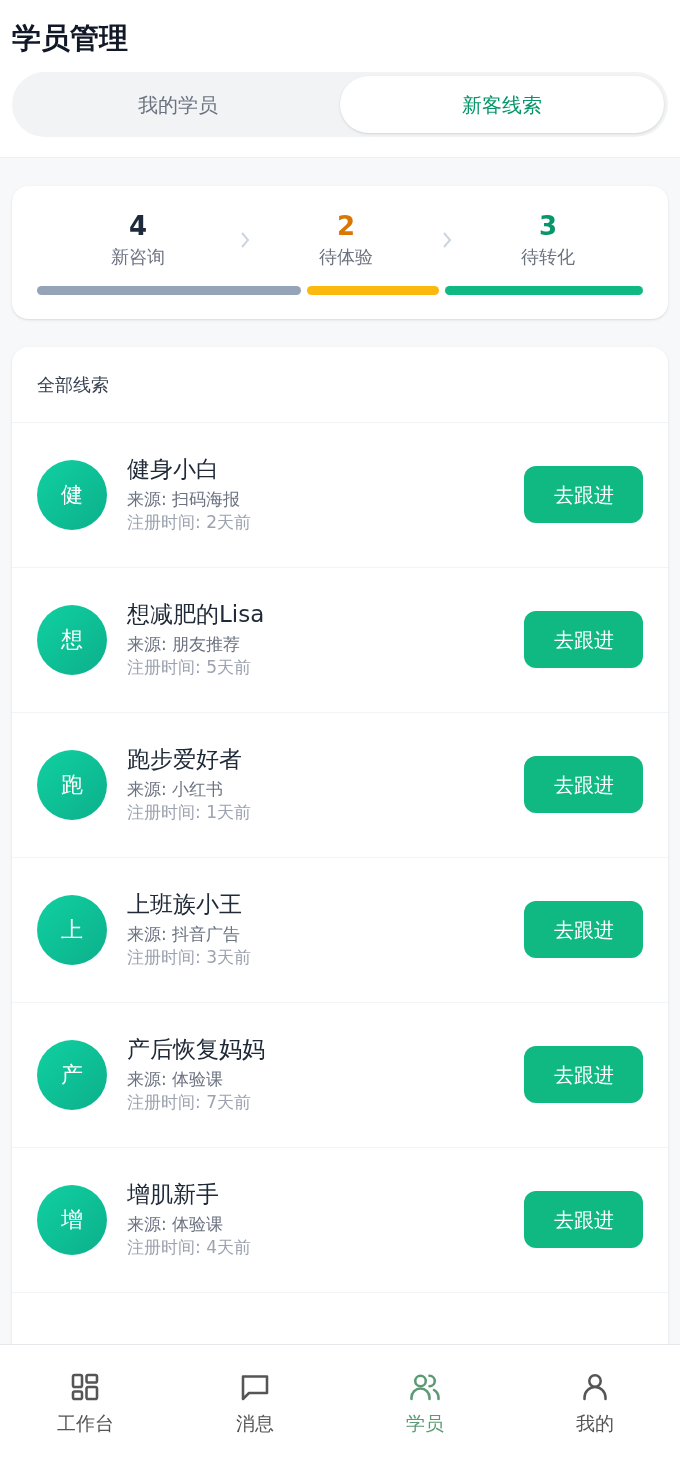  I want to click on avatar: 想, so click(72, 639).